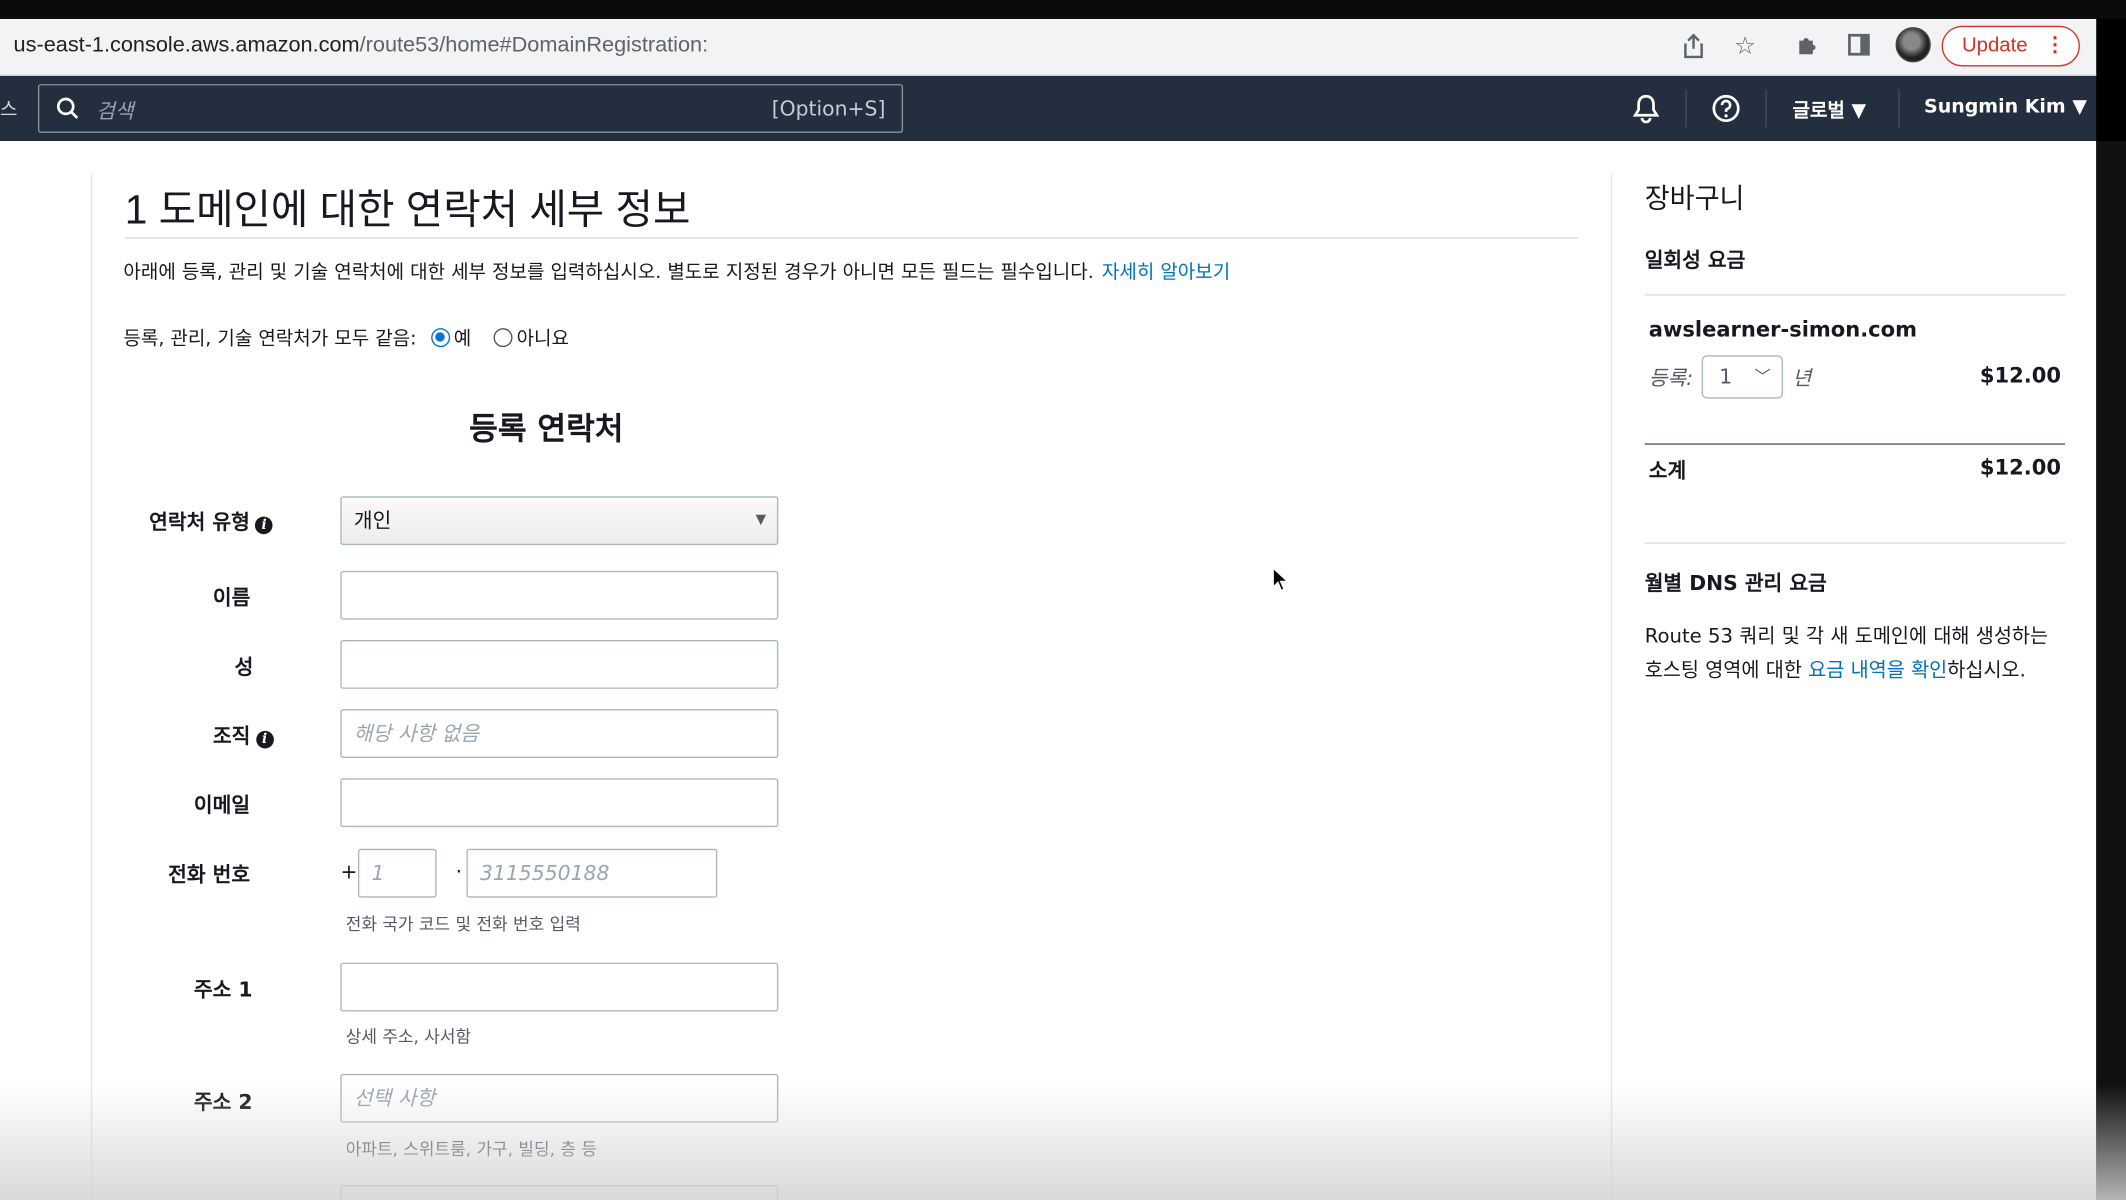 Image resolution: width=2126 pixels, height=1200 pixels. I want to click on address2-placeholder: 선택 사항, so click(394, 1098).